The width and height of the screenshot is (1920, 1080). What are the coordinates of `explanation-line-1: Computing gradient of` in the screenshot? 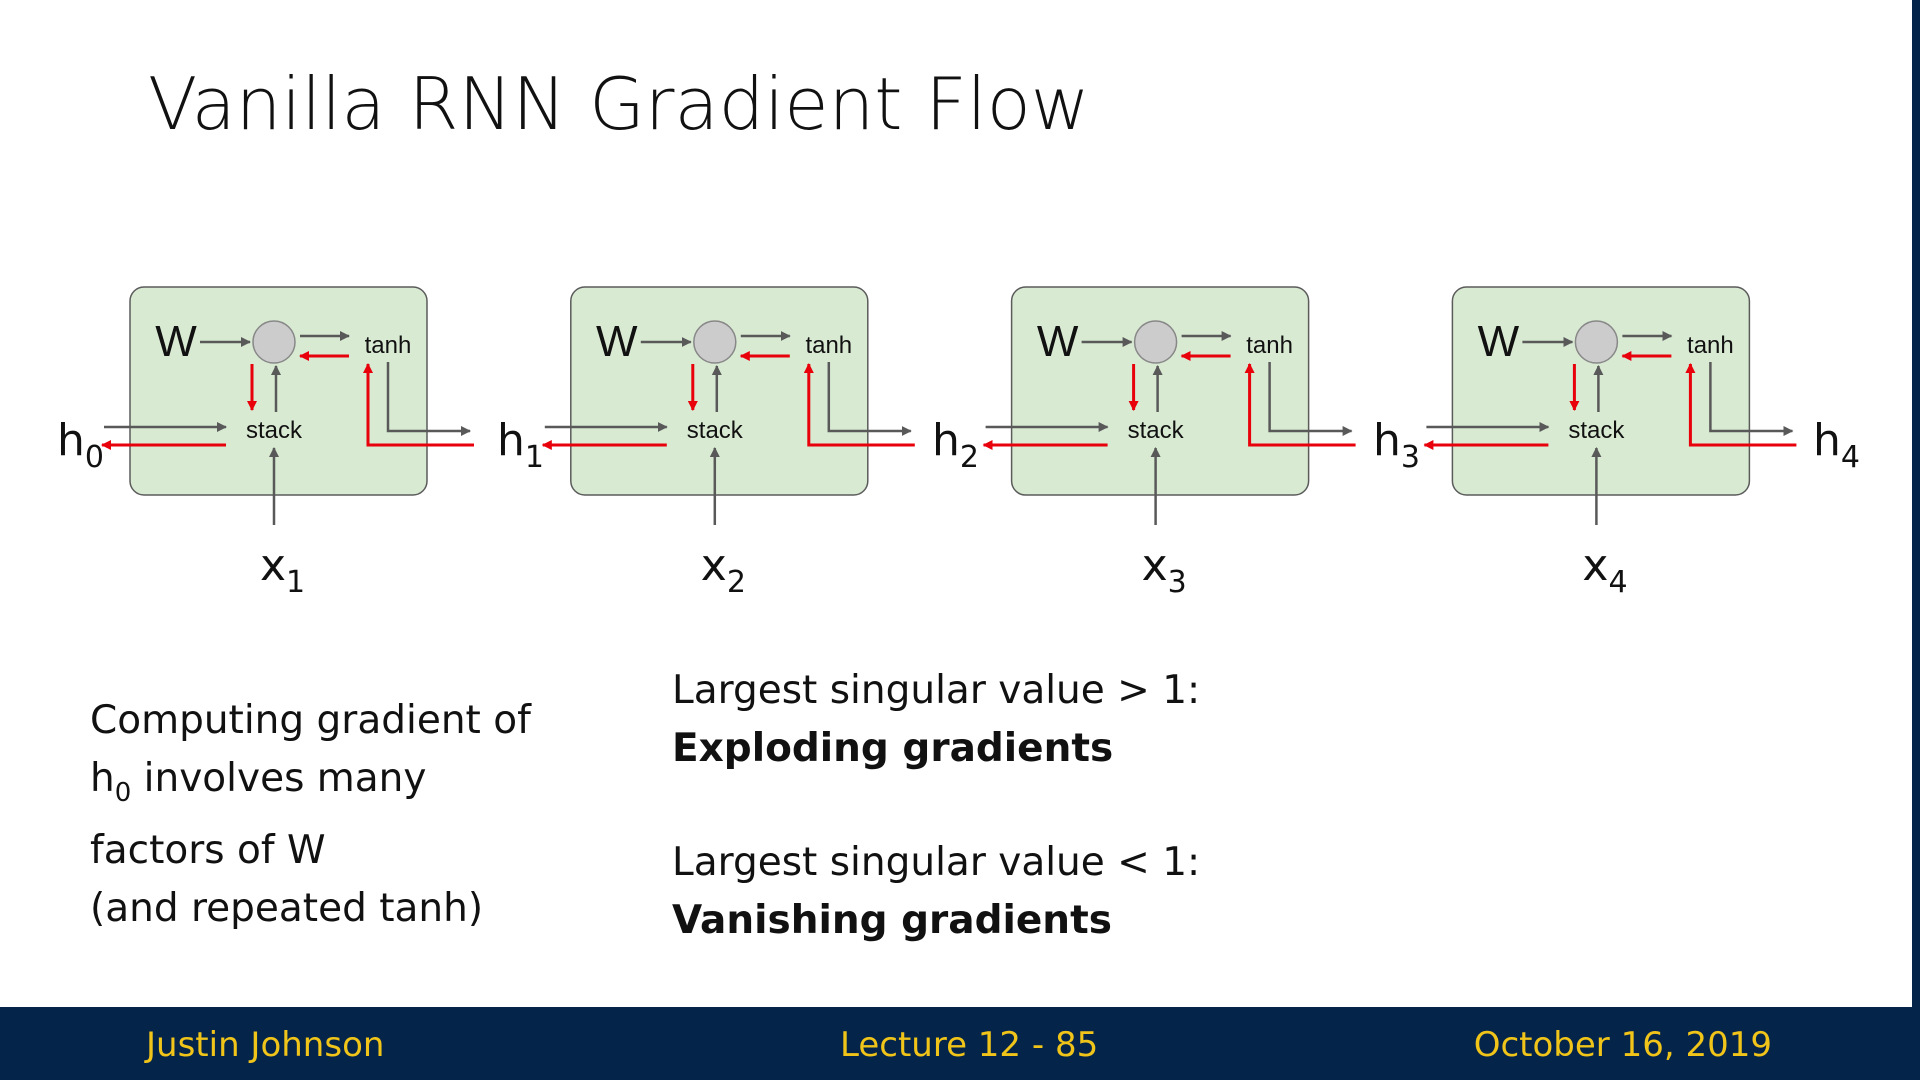 It's located at (310, 720).